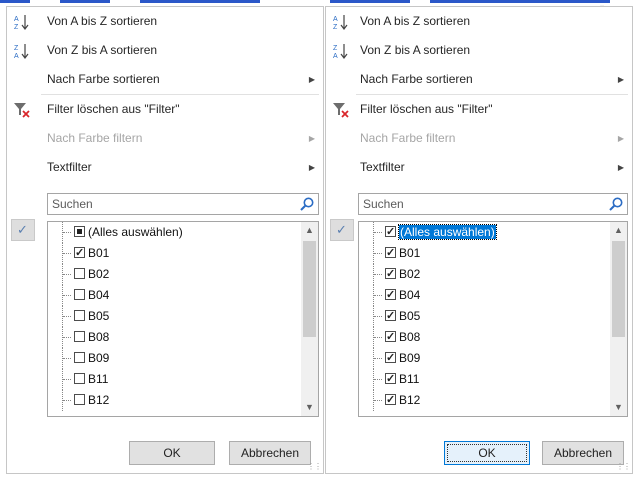 The width and height of the screenshot is (638, 480). What do you see at coordinates (410, 295) in the screenshot?
I see `item-label: B04` at bounding box center [410, 295].